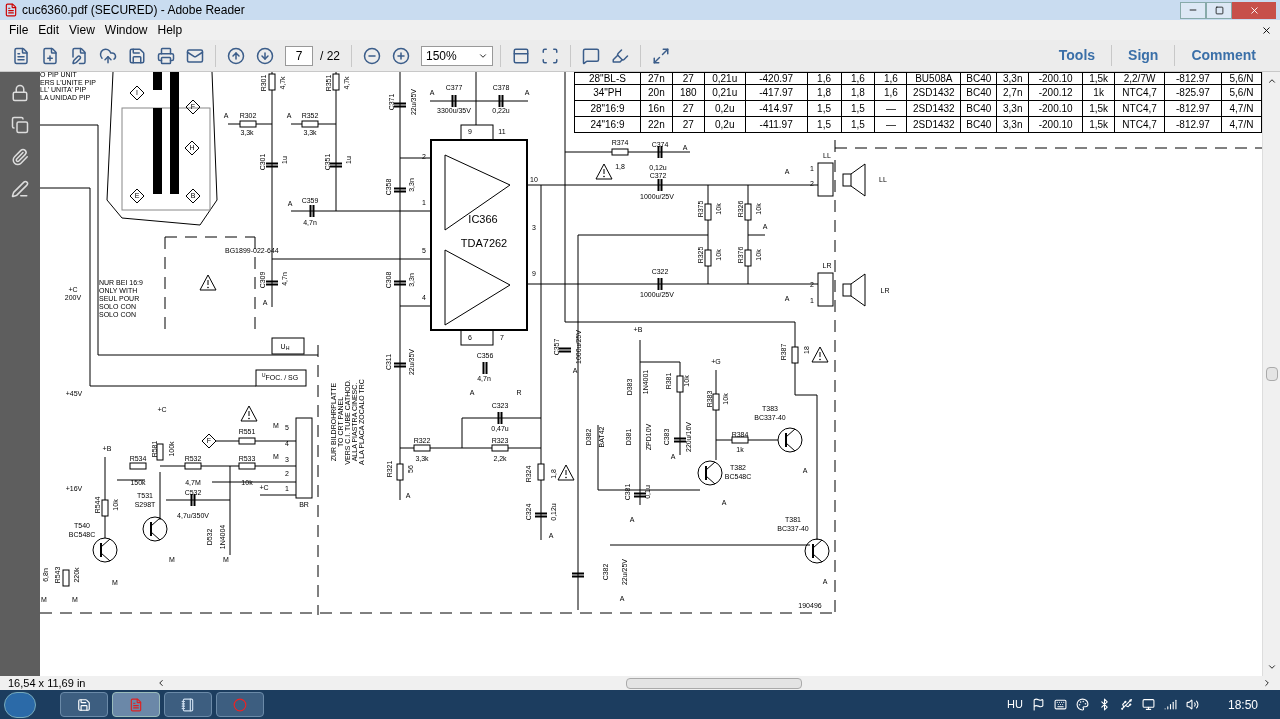 This screenshot has width=1280, height=719. I want to click on start-button, so click(20, 704).